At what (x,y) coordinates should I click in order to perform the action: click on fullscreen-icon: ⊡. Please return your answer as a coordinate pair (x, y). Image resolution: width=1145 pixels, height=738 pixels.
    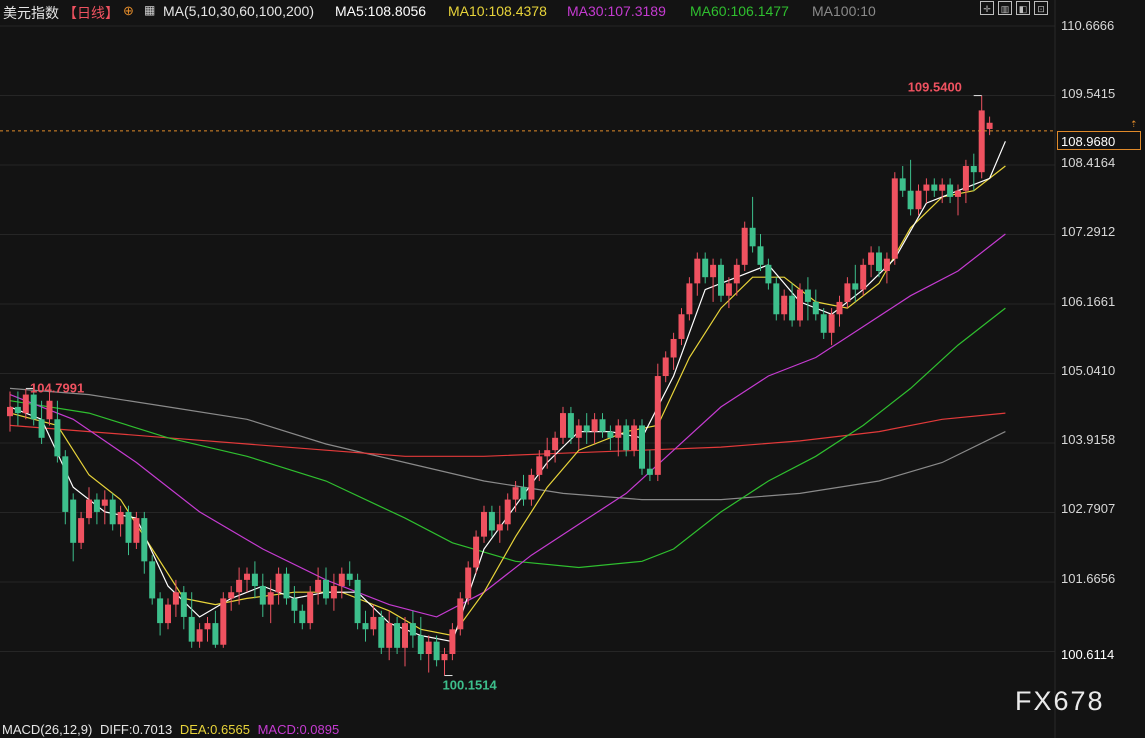
    Looking at the image, I should click on (1041, 8).